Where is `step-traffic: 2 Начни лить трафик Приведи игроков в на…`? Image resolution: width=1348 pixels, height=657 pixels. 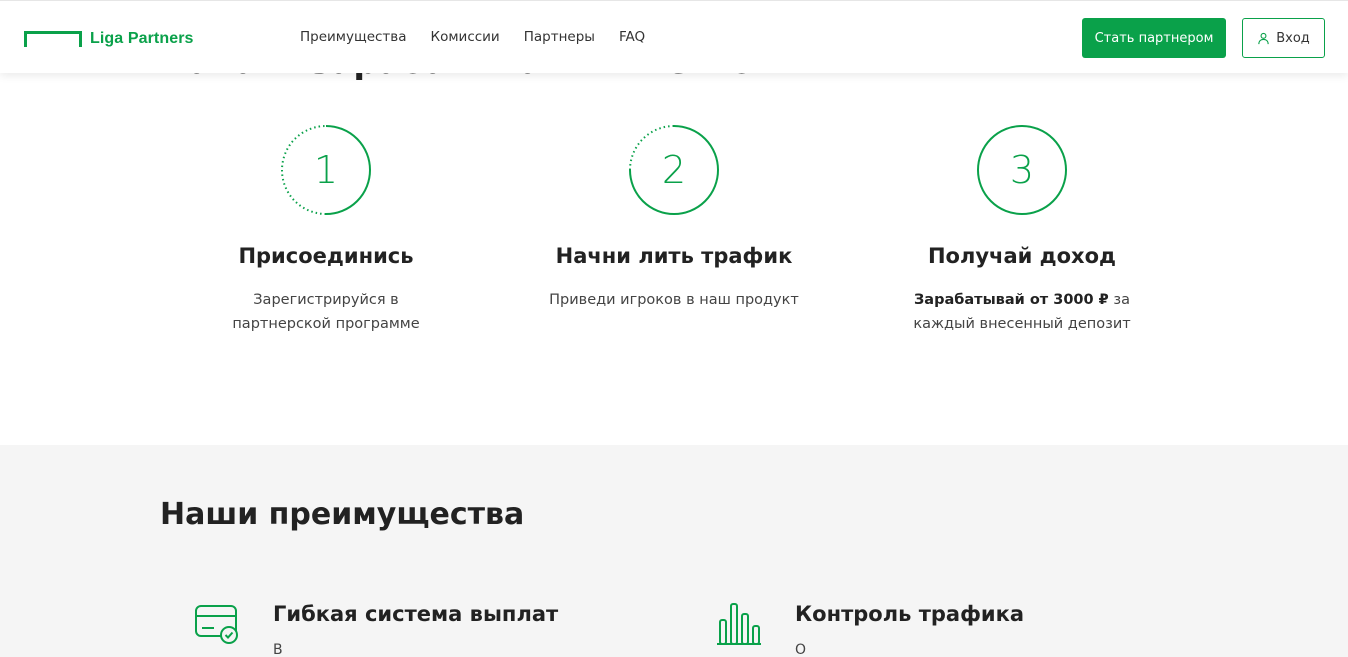 step-traffic: 2 Начни лить трафик Приведи игроков в на… is located at coordinates (674, 218).